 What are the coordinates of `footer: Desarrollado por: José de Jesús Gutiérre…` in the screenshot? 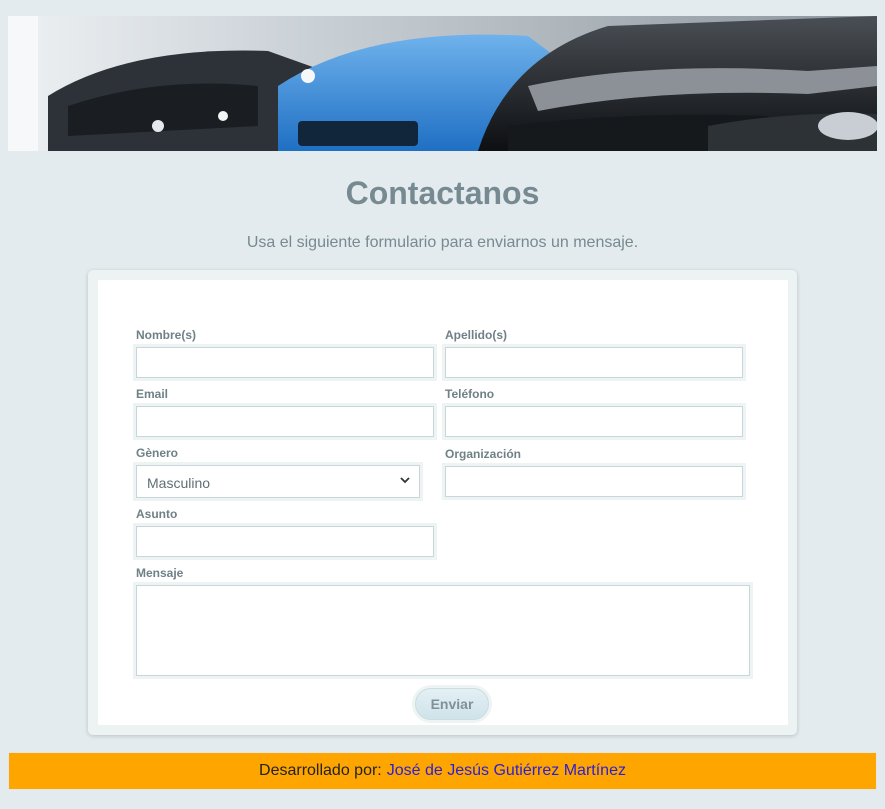 It's located at (442, 771).